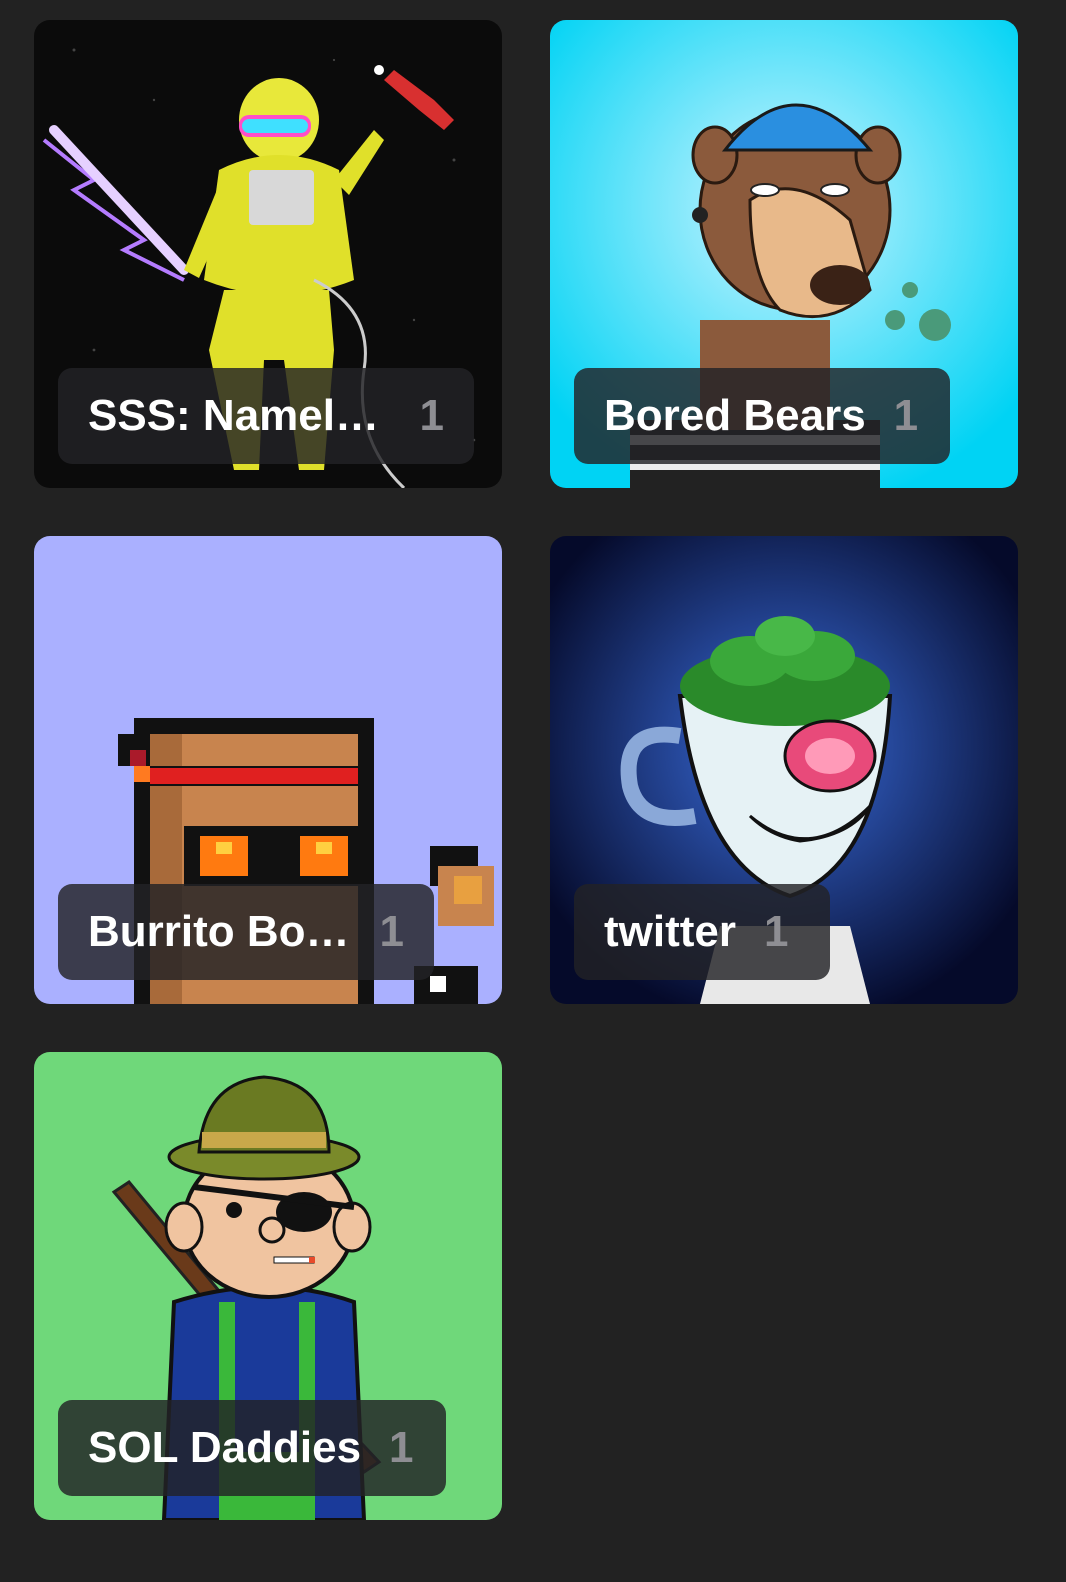 This screenshot has width=1066, height=1582. Describe the element at coordinates (220, 931) in the screenshot. I see `collection-name: Burrito Boyz` at that location.